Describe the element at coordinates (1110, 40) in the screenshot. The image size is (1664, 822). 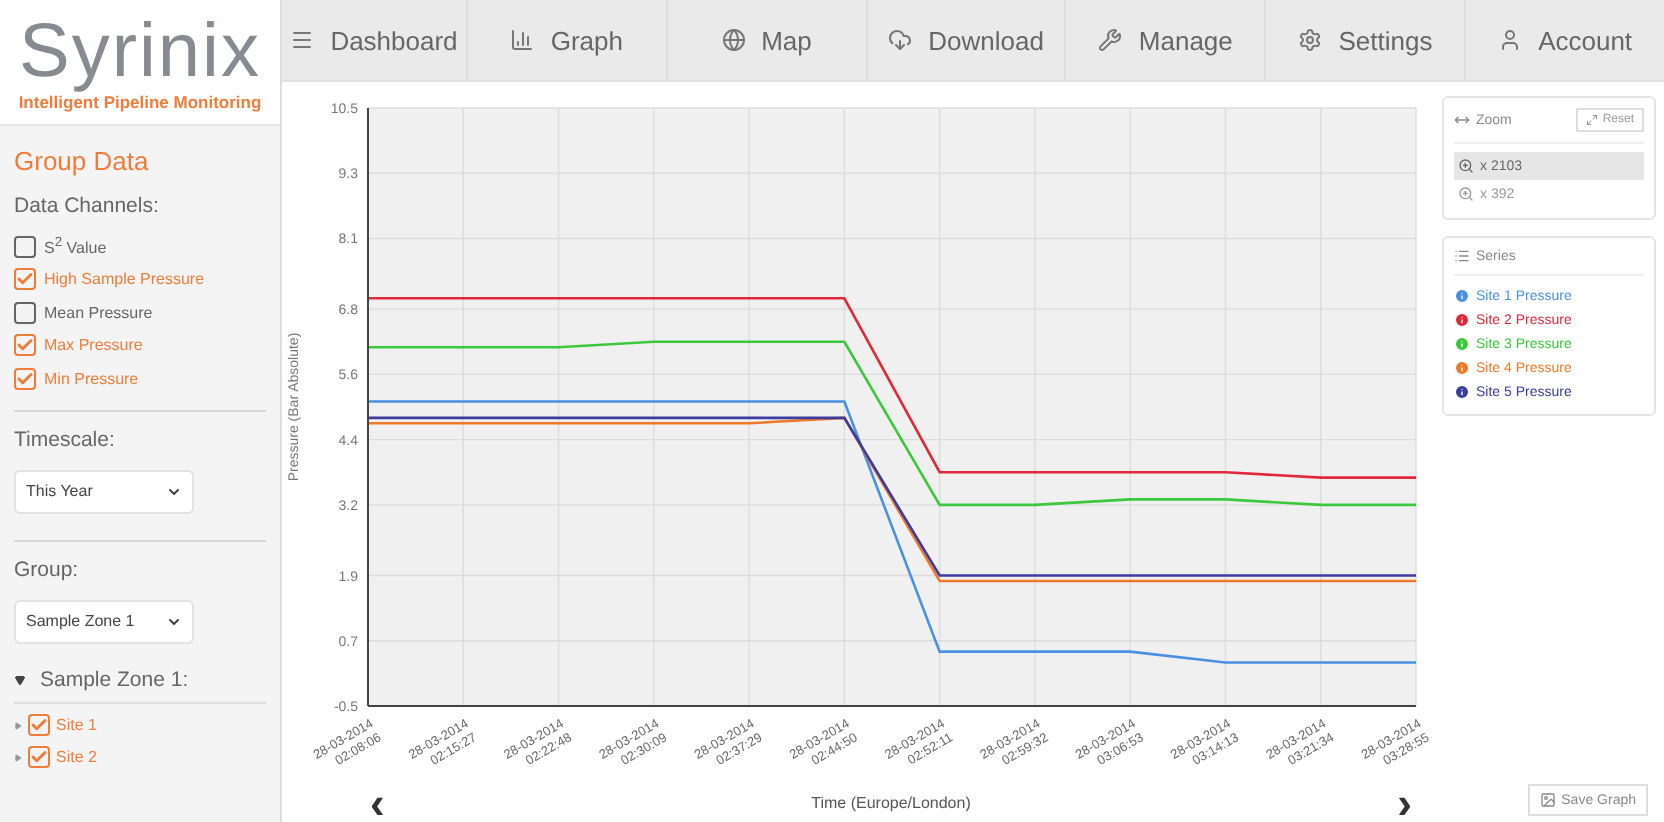
I see `wrench-icon` at that location.